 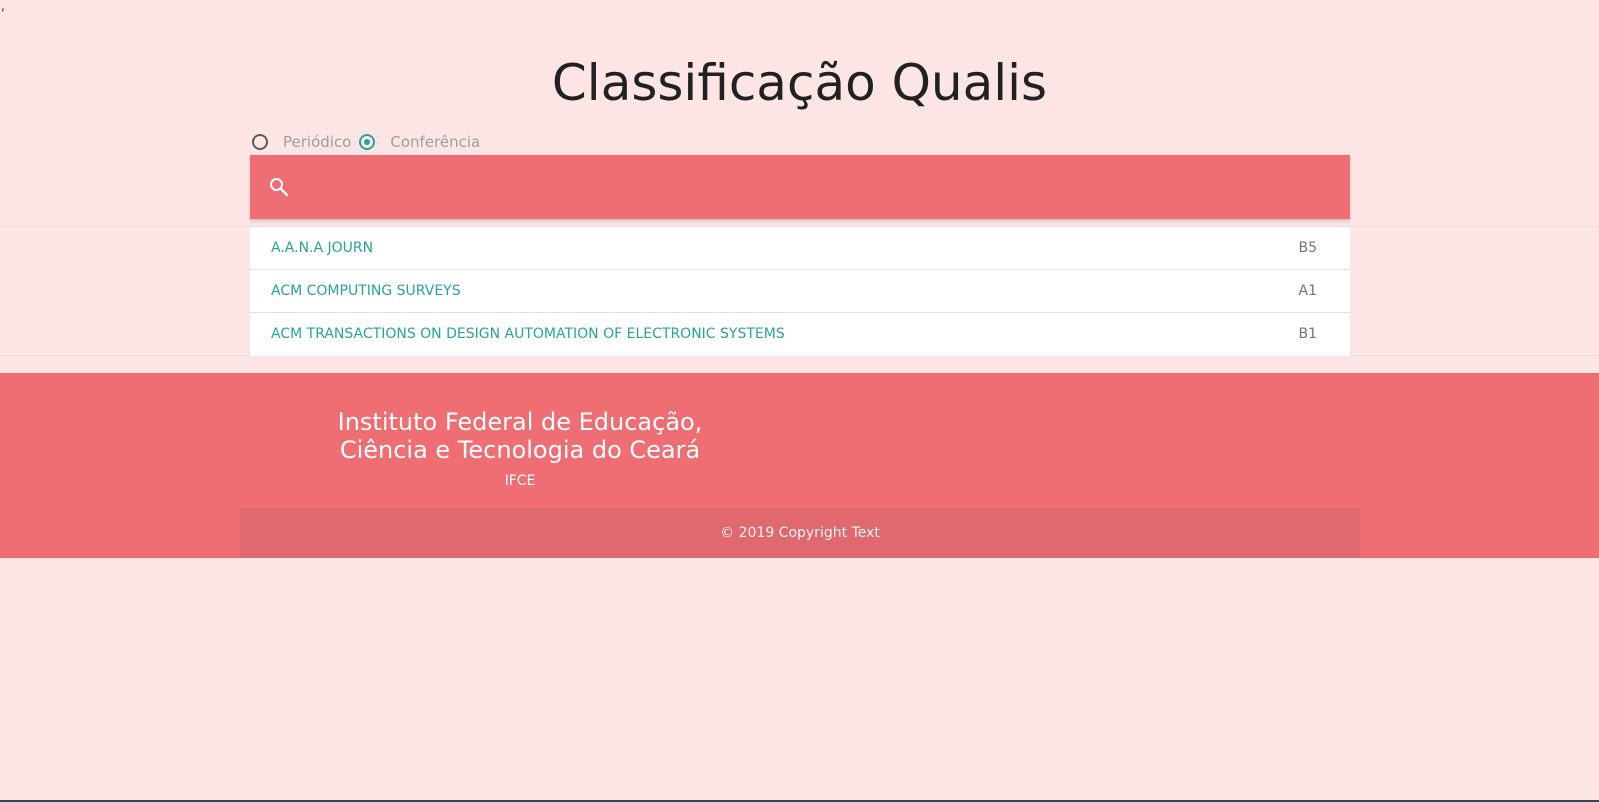 What do you see at coordinates (279, 187) in the screenshot?
I see `search-icon` at bounding box center [279, 187].